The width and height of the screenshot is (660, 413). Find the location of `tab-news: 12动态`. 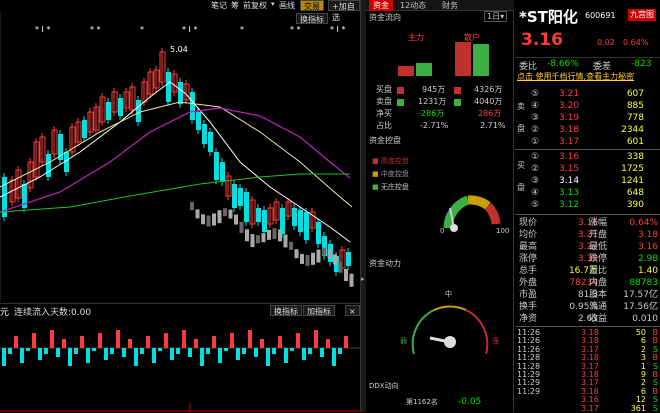

tab-news: 12动态 is located at coordinates (413, 5).